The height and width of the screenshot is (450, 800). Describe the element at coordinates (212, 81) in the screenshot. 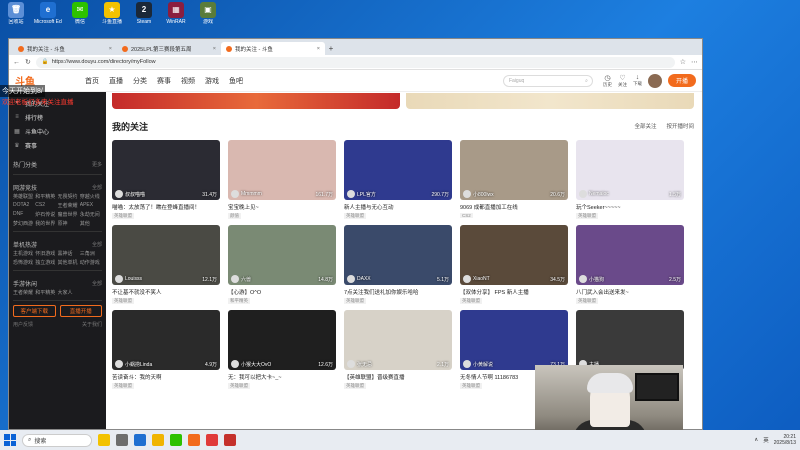

I see `nav-item: 游戏` at that location.